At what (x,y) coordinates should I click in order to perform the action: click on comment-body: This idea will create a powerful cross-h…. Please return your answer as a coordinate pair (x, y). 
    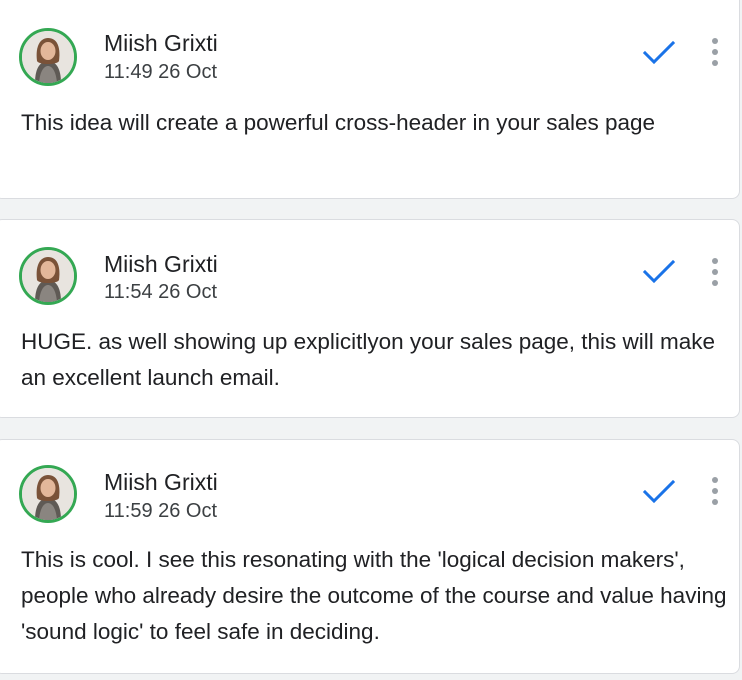
    Looking at the image, I should click on (338, 122).